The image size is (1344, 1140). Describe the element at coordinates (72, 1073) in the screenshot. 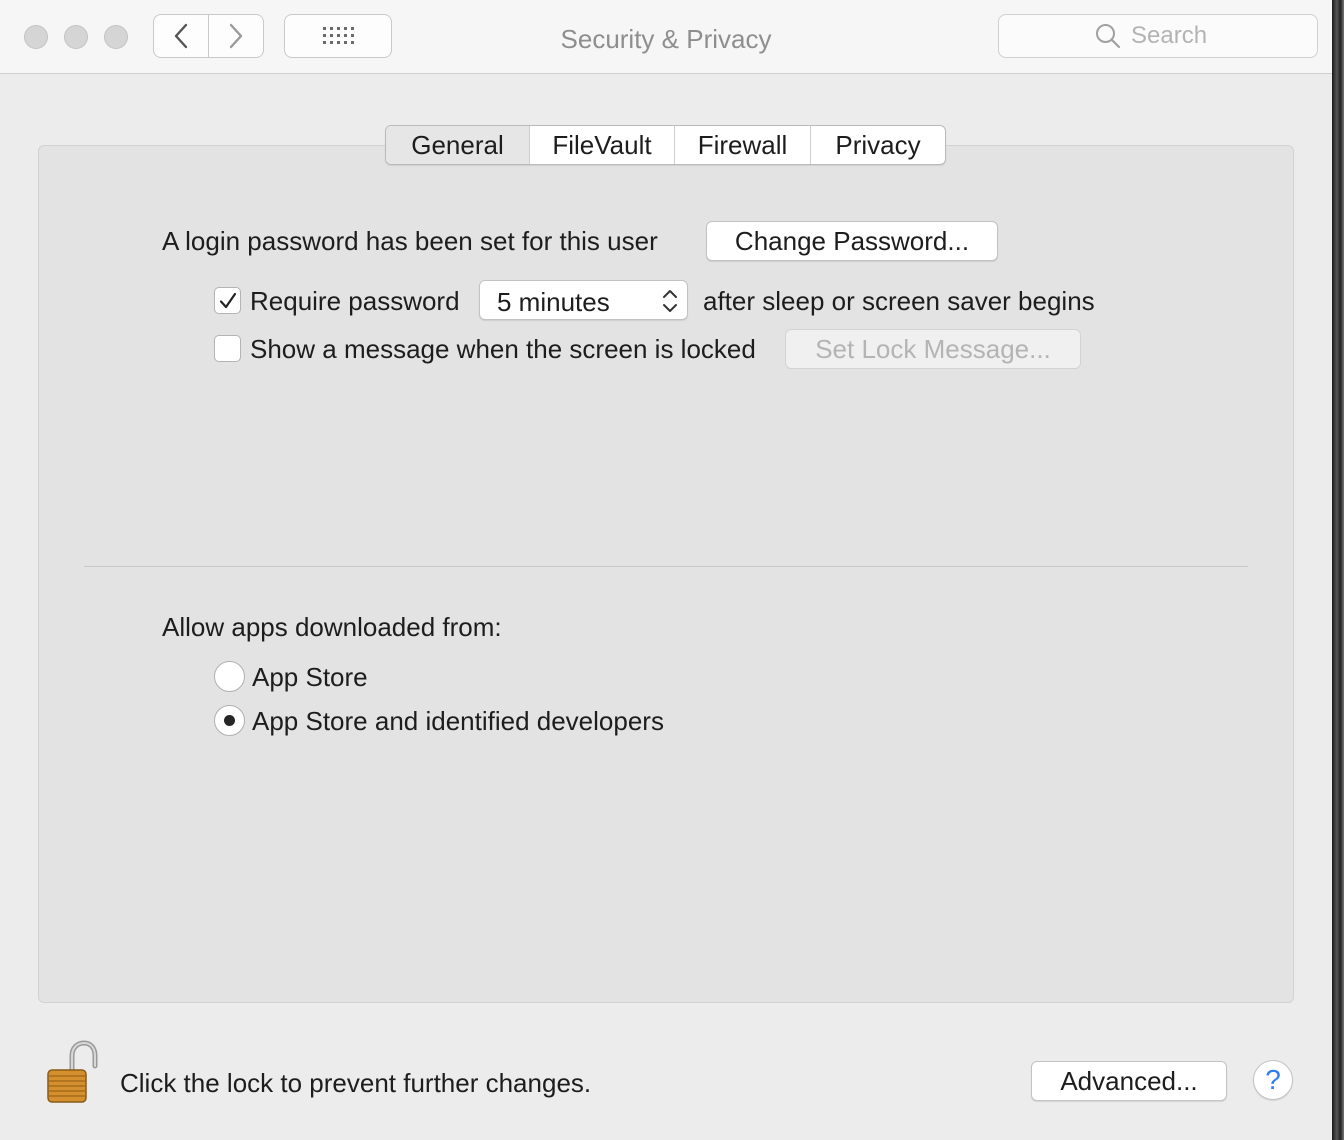

I see `unlocked-padlock-icon` at that location.